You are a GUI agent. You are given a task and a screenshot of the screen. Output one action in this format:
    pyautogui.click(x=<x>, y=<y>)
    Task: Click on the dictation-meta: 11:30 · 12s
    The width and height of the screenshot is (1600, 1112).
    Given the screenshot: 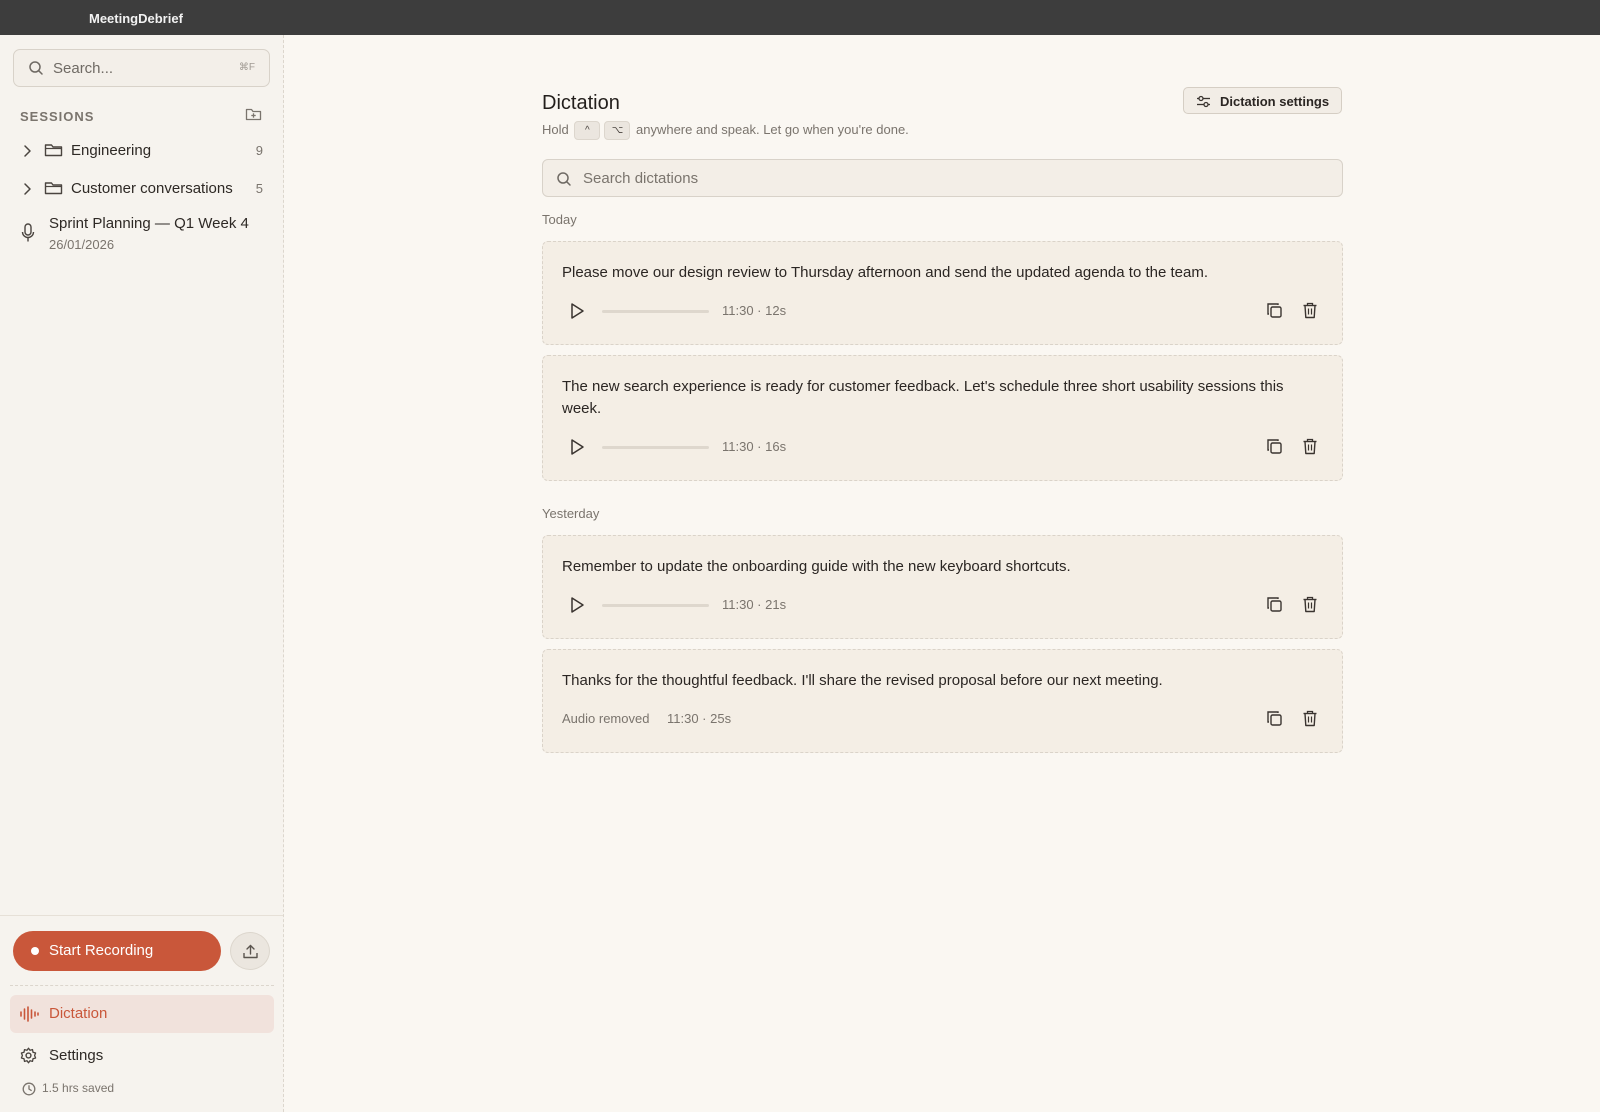 What is the action you would take?
    pyautogui.click(x=754, y=310)
    